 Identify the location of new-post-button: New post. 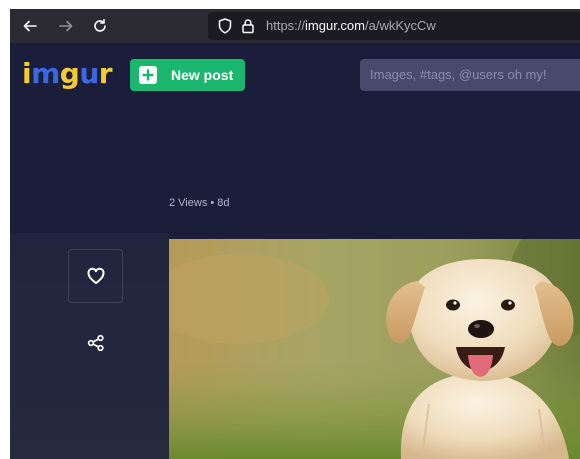
(187, 75).